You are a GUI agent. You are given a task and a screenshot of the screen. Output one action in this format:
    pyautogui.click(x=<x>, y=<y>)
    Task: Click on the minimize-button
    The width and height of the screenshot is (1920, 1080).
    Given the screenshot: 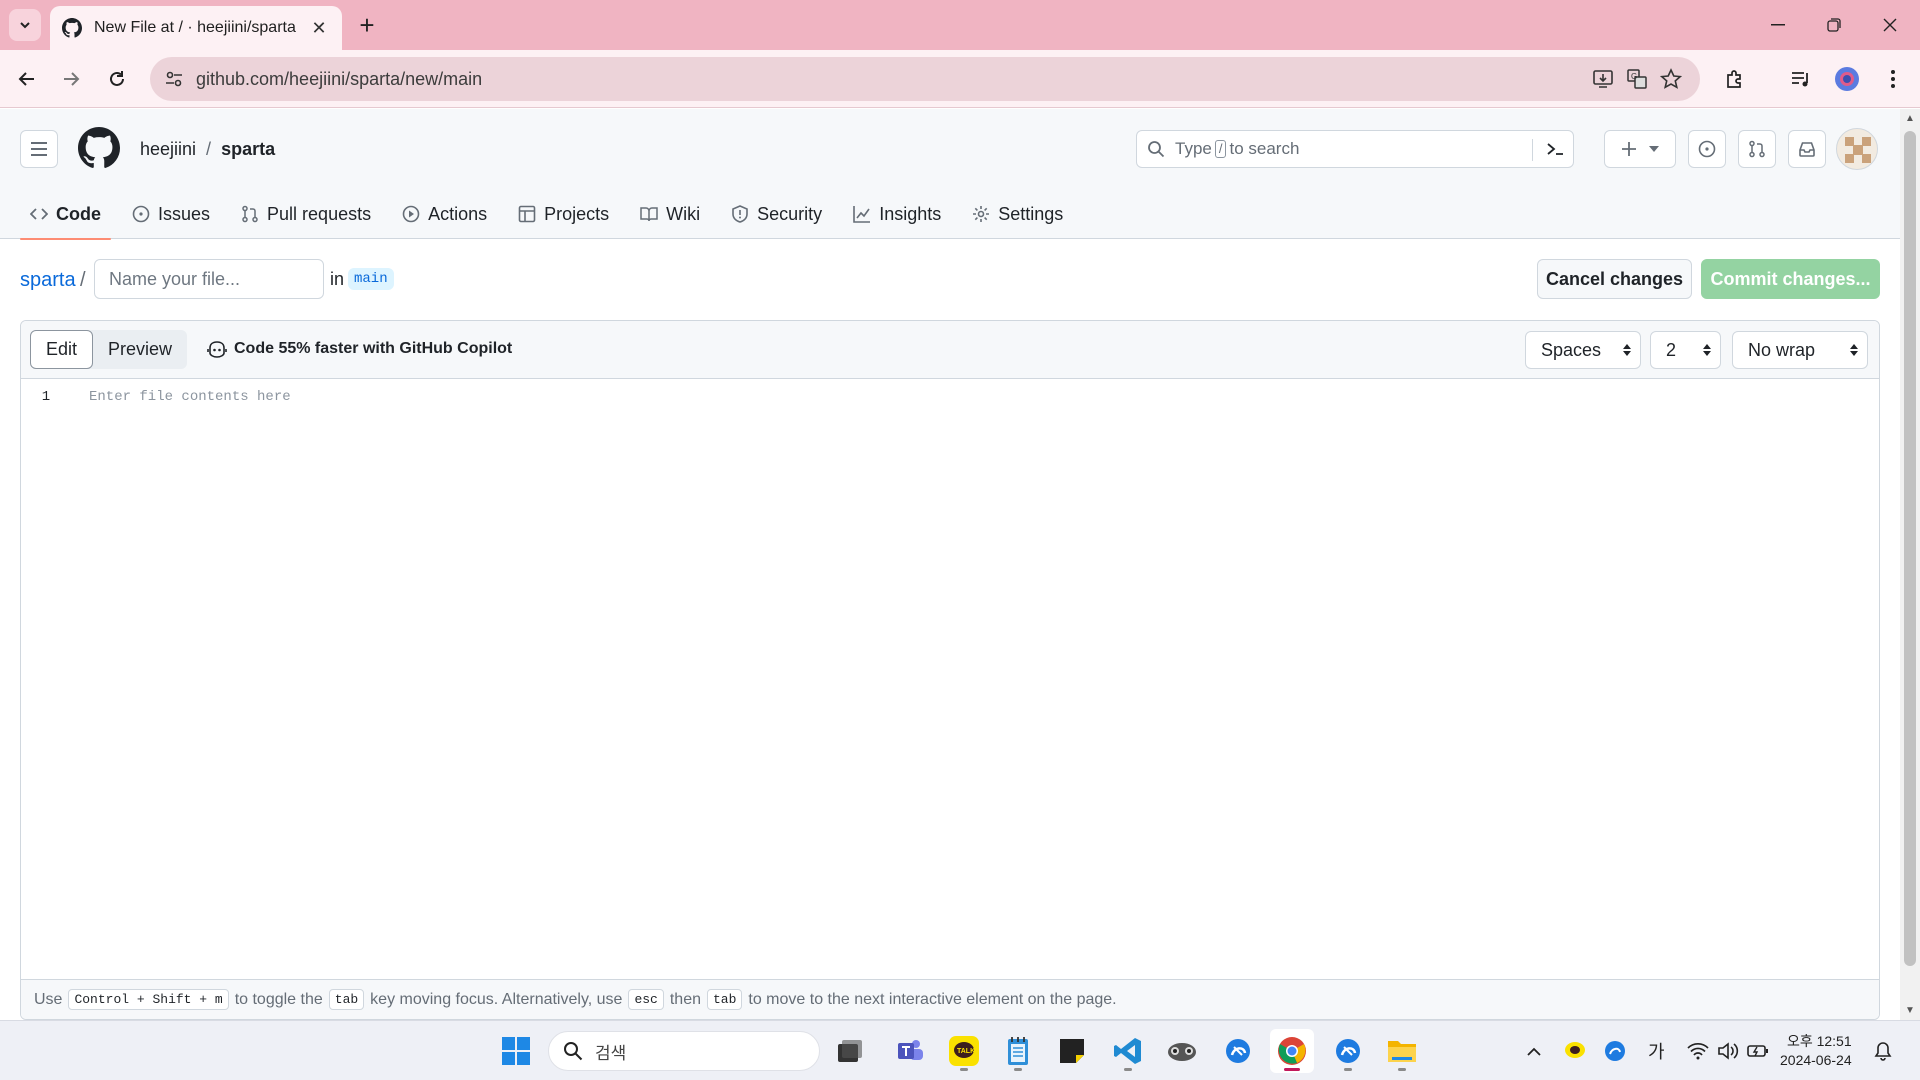 What is the action you would take?
    pyautogui.click(x=1778, y=25)
    